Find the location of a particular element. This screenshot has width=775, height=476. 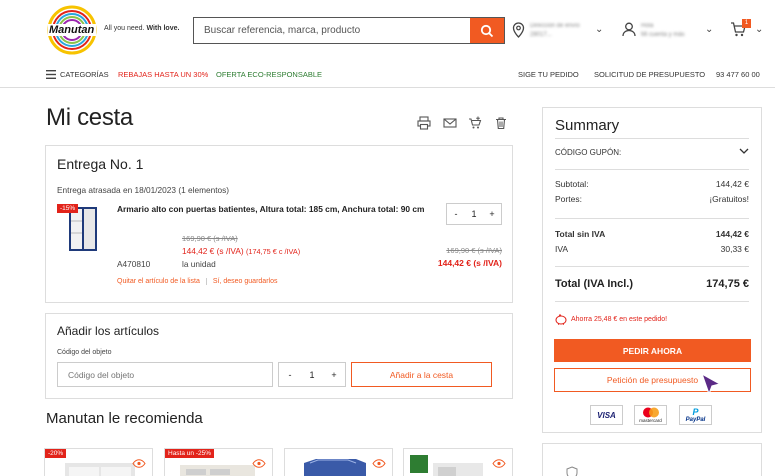

shipping-value: ¡Gratuitos! is located at coordinates (729, 199).